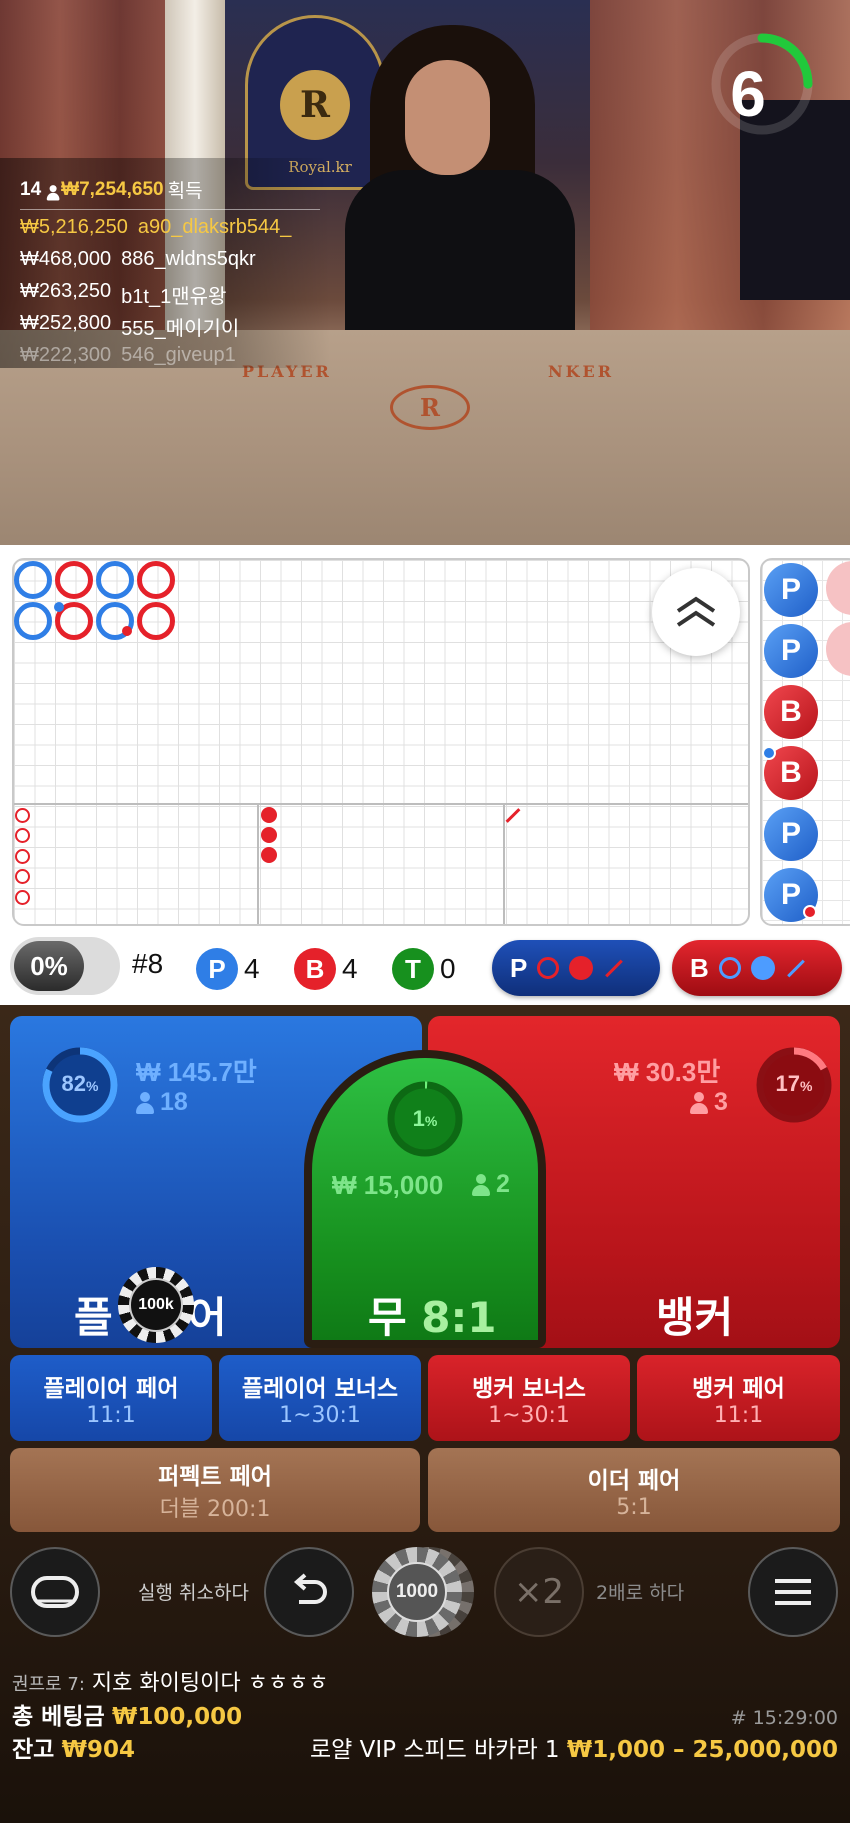 This screenshot has width=850, height=1823. Describe the element at coordinates (709, 1102) in the screenshot. I see `banker-bettors: 3` at that location.